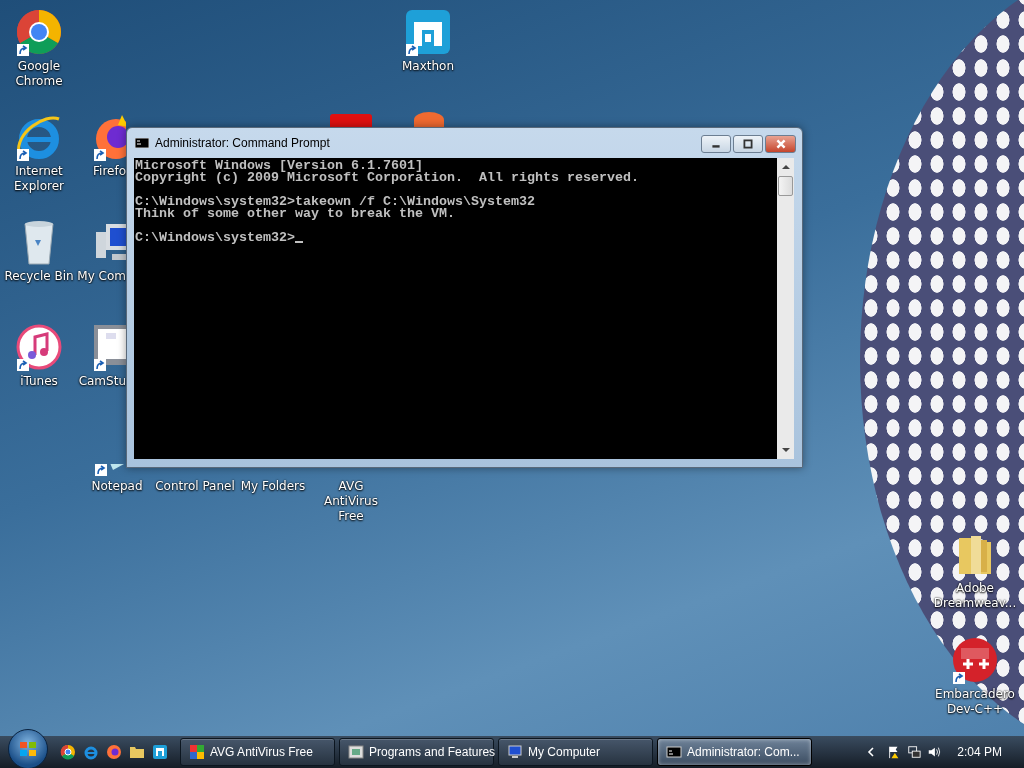 The height and width of the screenshot is (768, 1024). What do you see at coordinates (109, 171) in the screenshot?
I see `desktop-icon-label: Firefo` at bounding box center [109, 171].